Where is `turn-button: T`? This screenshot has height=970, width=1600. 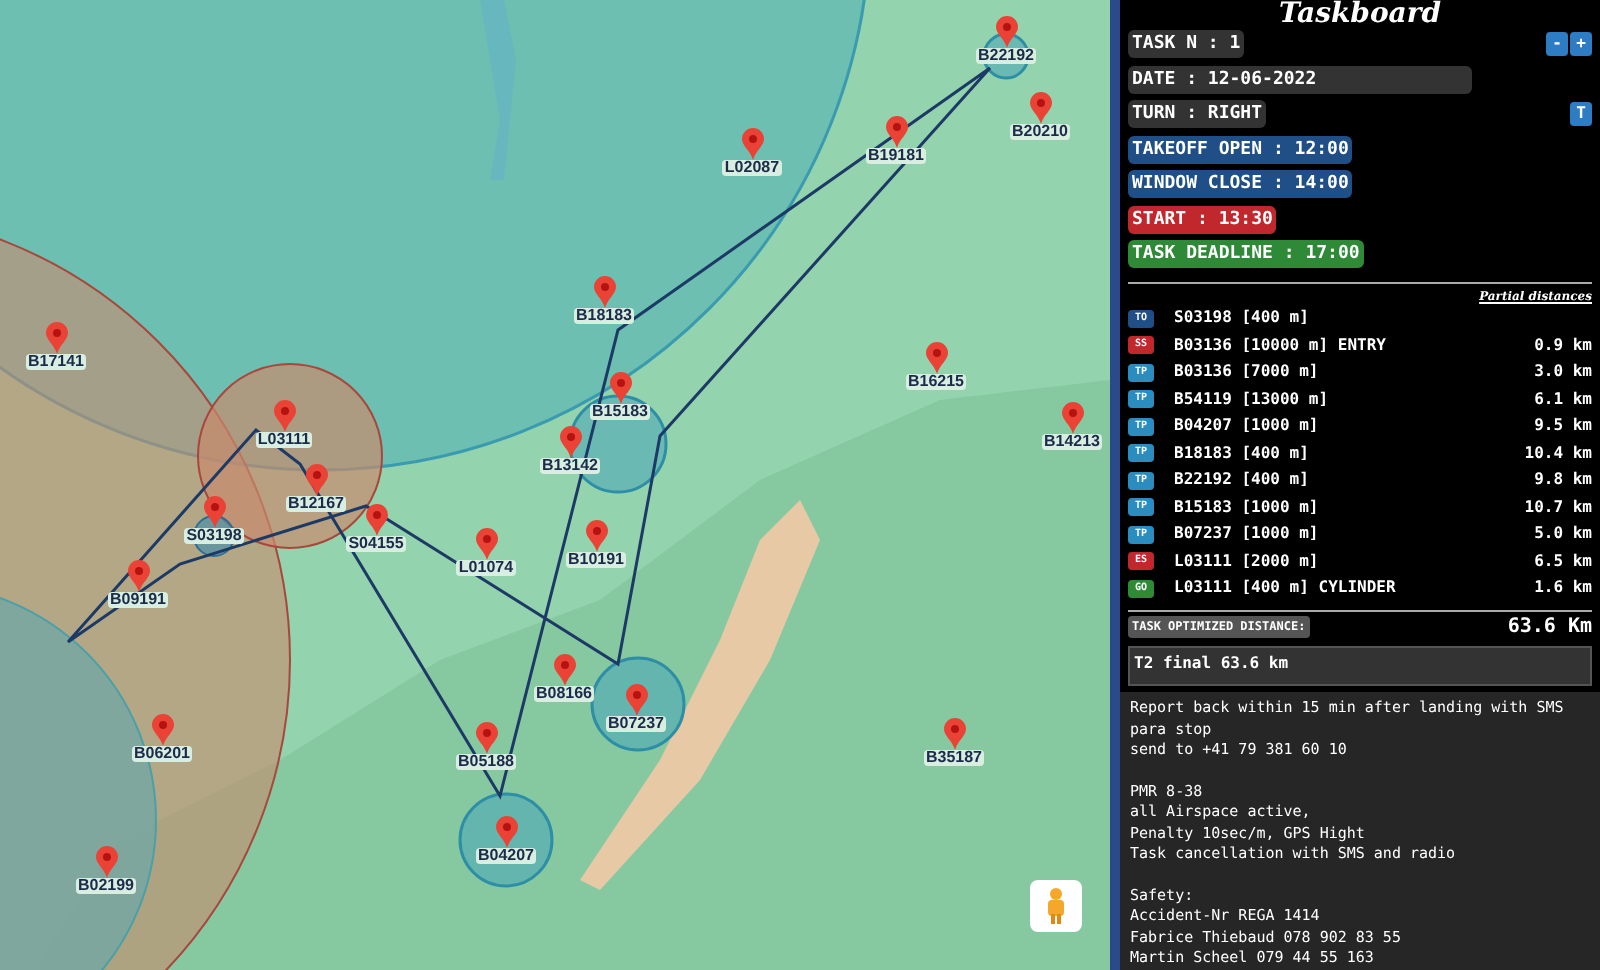 turn-button: T is located at coordinates (1581, 114).